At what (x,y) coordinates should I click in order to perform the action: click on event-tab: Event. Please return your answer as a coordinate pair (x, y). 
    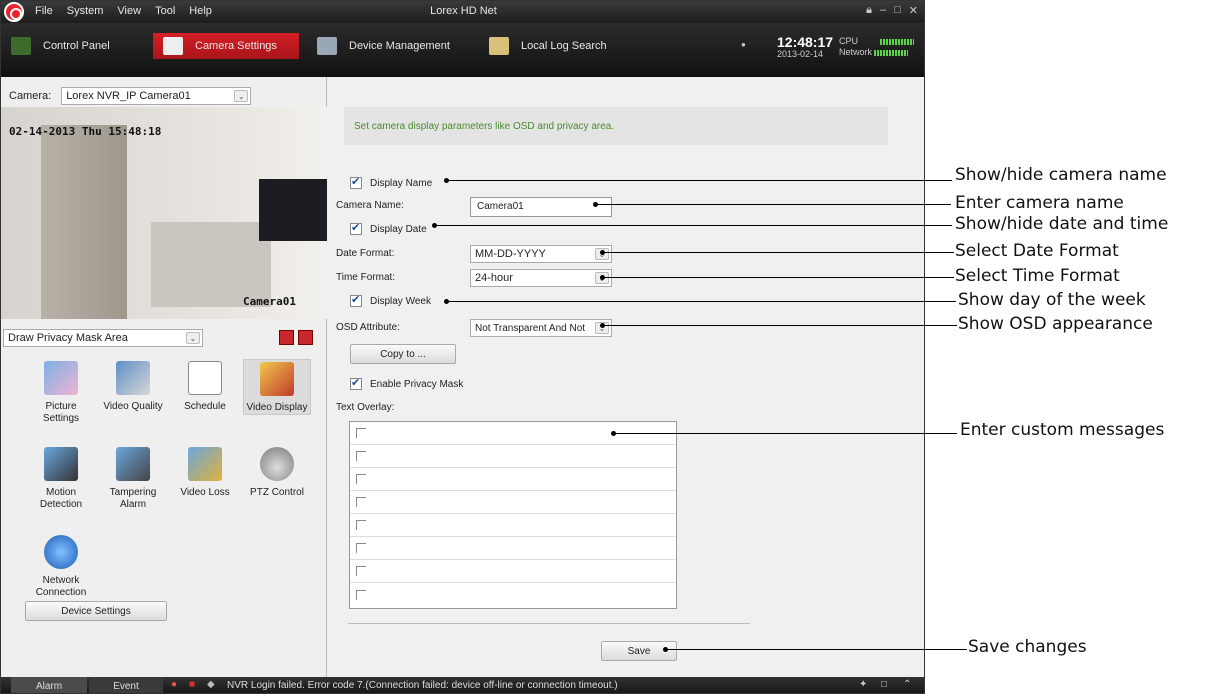
    Looking at the image, I should click on (126, 685).